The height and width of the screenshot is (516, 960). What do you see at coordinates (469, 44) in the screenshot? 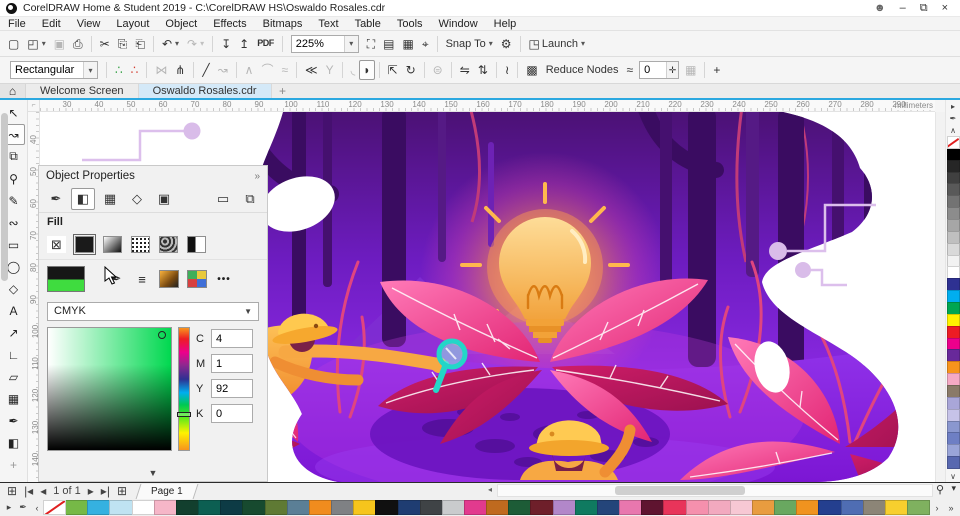
I see `snap-to-dropdown: Snap To ▾` at bounding box center [469, 44].